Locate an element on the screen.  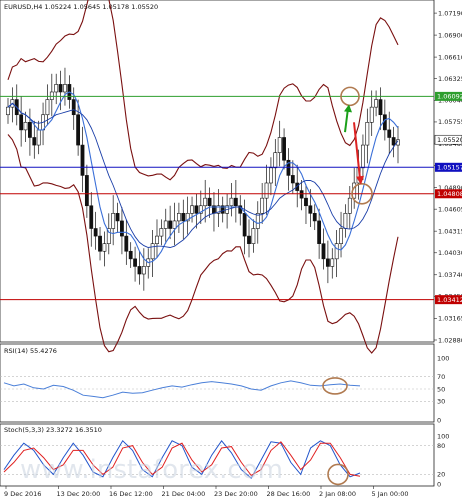
price-tag-label: 1.04808 is located at coordinates (449, 194).